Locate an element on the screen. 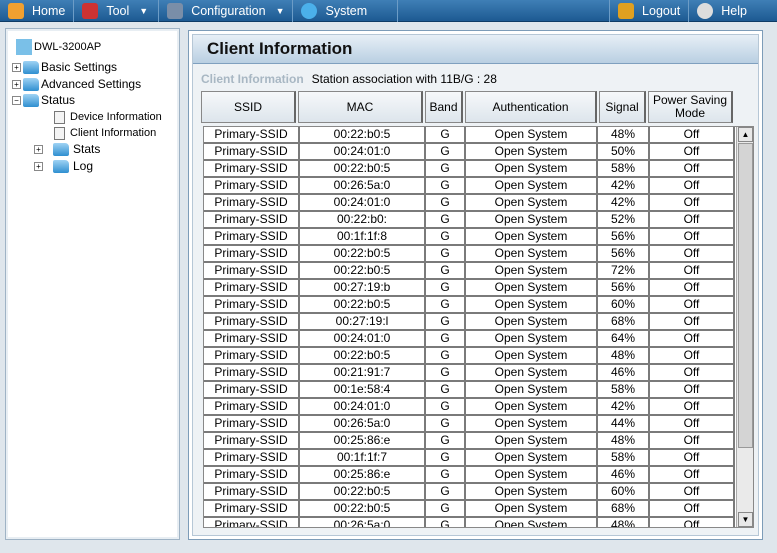 The image size is (777, 553). table-row: Primary-SSID 00:1e:58:4 G Open System 58% Off is located at coordinates (478, 390).